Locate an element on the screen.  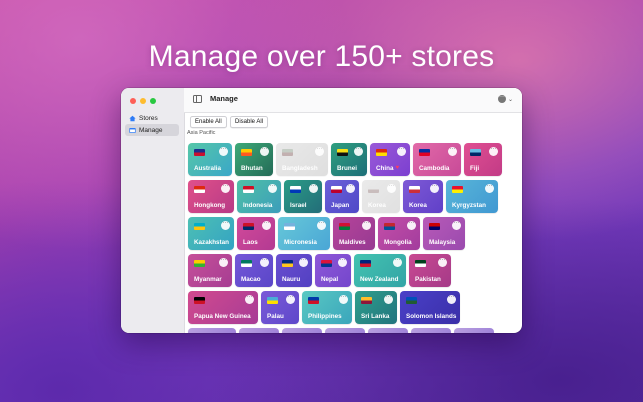
close-button is located at coordinates (133, 101).